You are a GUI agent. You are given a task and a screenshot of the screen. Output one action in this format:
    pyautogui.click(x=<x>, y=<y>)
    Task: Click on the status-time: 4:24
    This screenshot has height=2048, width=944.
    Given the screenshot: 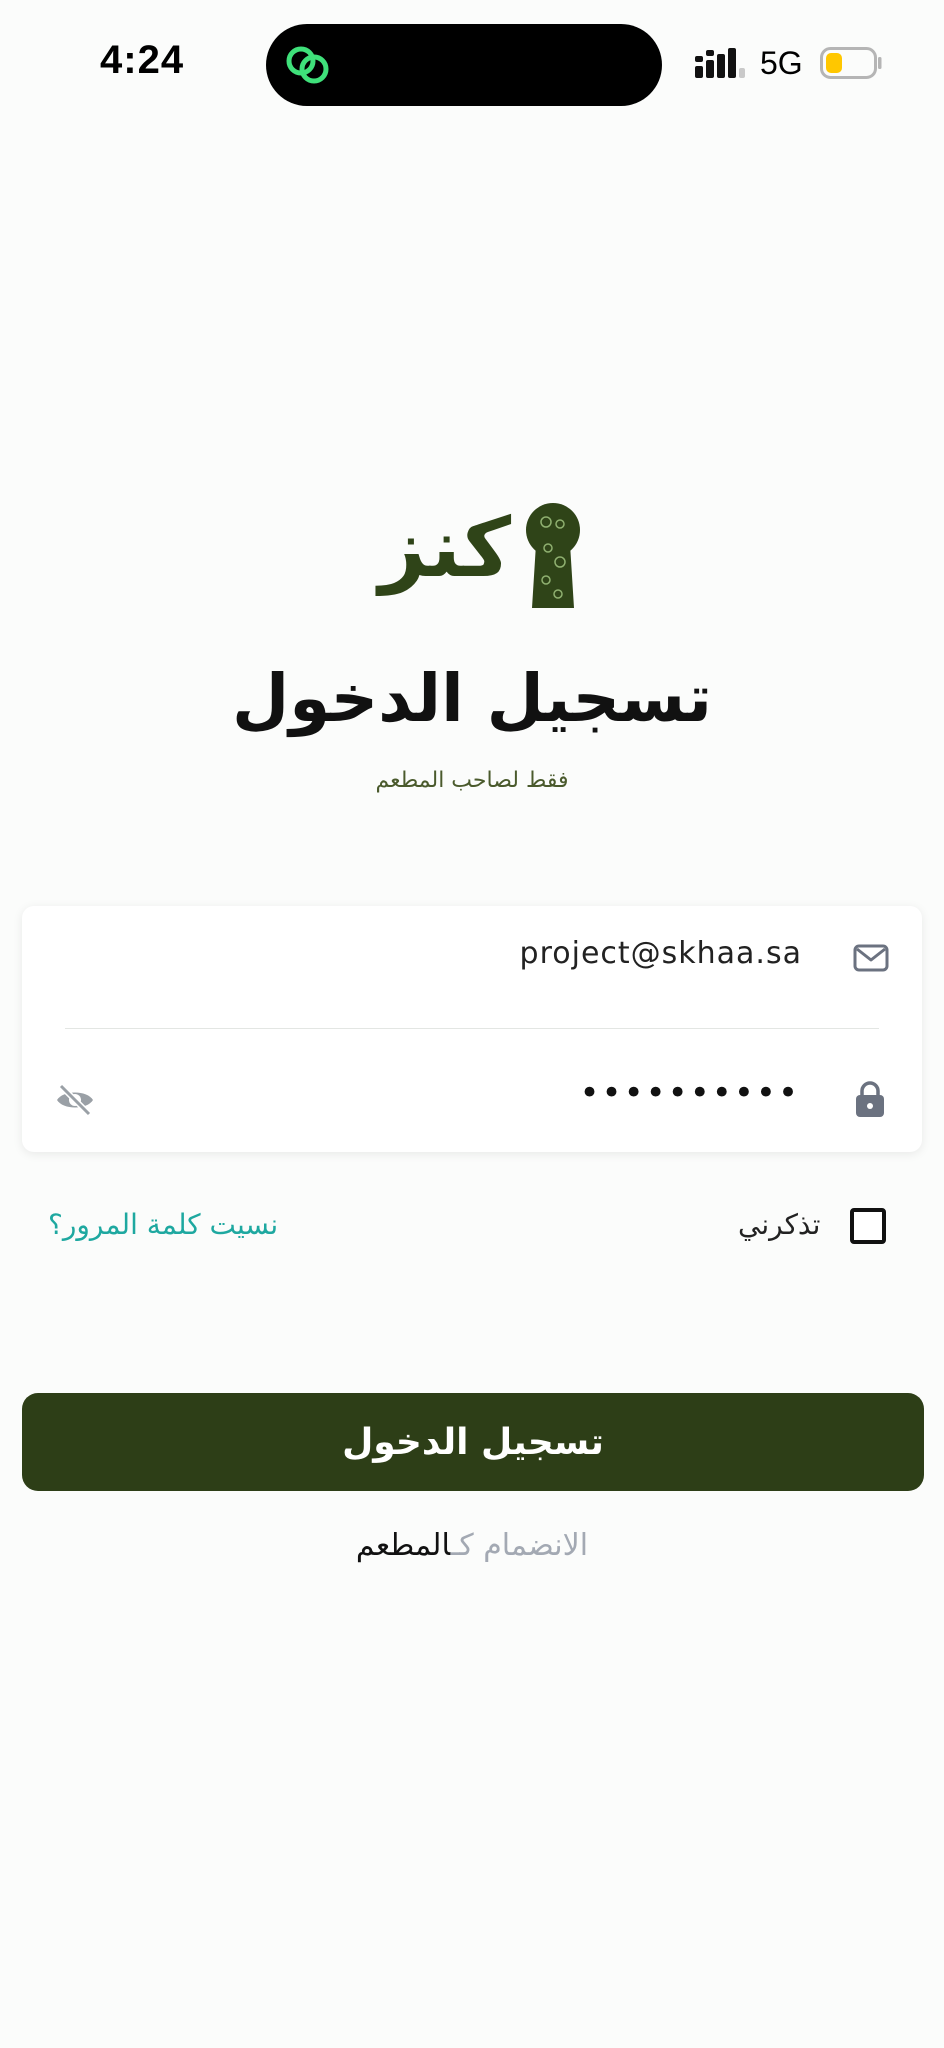 What is the action you would take?
    pyautogui.click(x=142, y=60)
    